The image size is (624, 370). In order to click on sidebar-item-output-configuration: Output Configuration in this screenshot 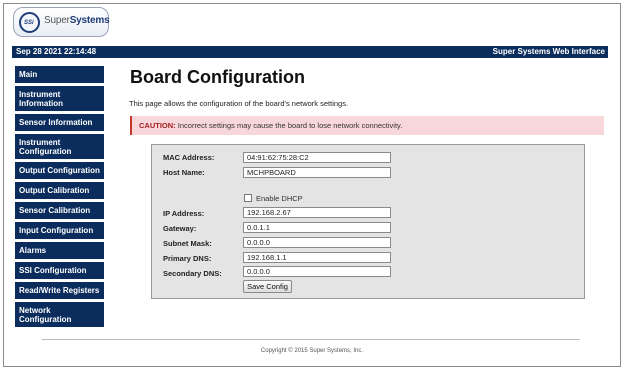, I will do `click(59, 170)`.